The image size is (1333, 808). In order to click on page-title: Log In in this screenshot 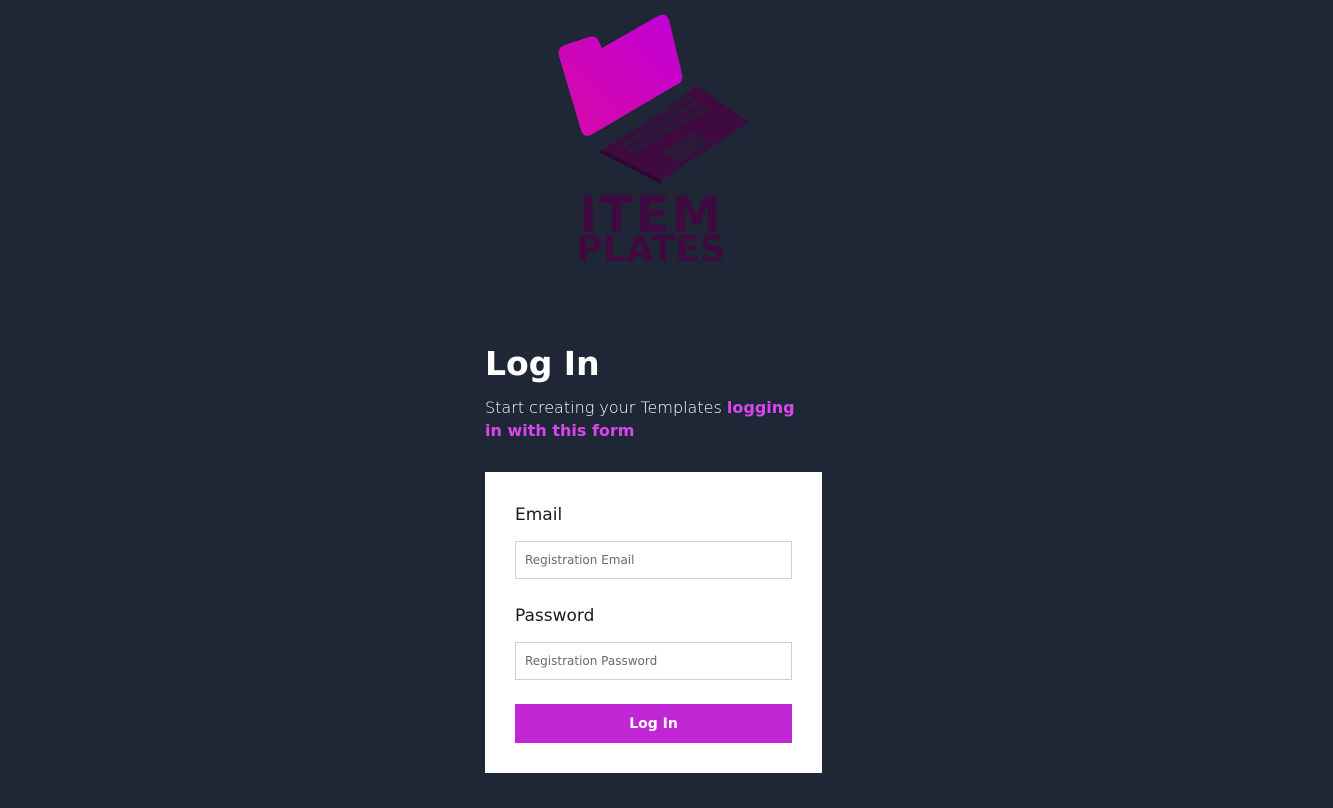, I will do `click(542, 363)`.